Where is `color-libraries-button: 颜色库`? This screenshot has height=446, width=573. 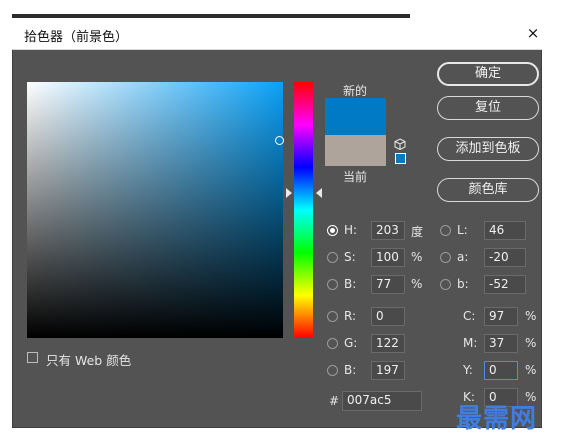 color-libraries-button: 颜色库 is located at coordinates (488, 190).